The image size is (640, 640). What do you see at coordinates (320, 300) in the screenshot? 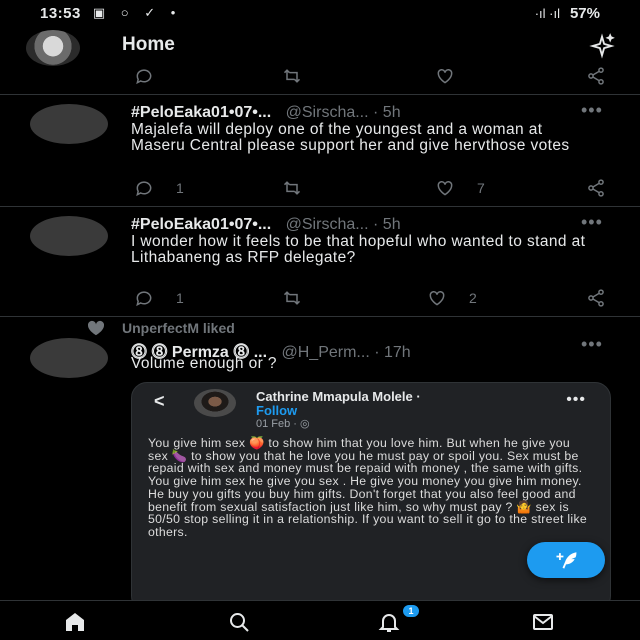
I see `tweet-actions: 1 2` at bounding box center [320, 300].